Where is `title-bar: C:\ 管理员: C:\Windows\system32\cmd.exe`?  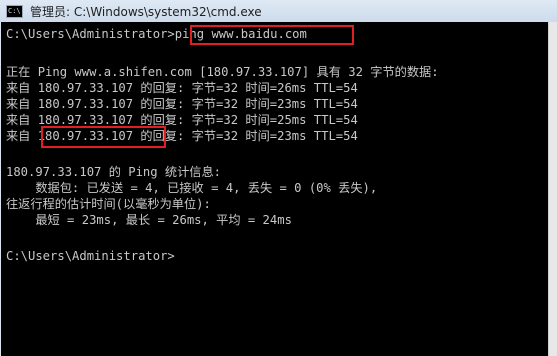 title-bar: C:\ 管理员: C:\Windows\system32\cmd.exe is located at coordinates (278, 11).